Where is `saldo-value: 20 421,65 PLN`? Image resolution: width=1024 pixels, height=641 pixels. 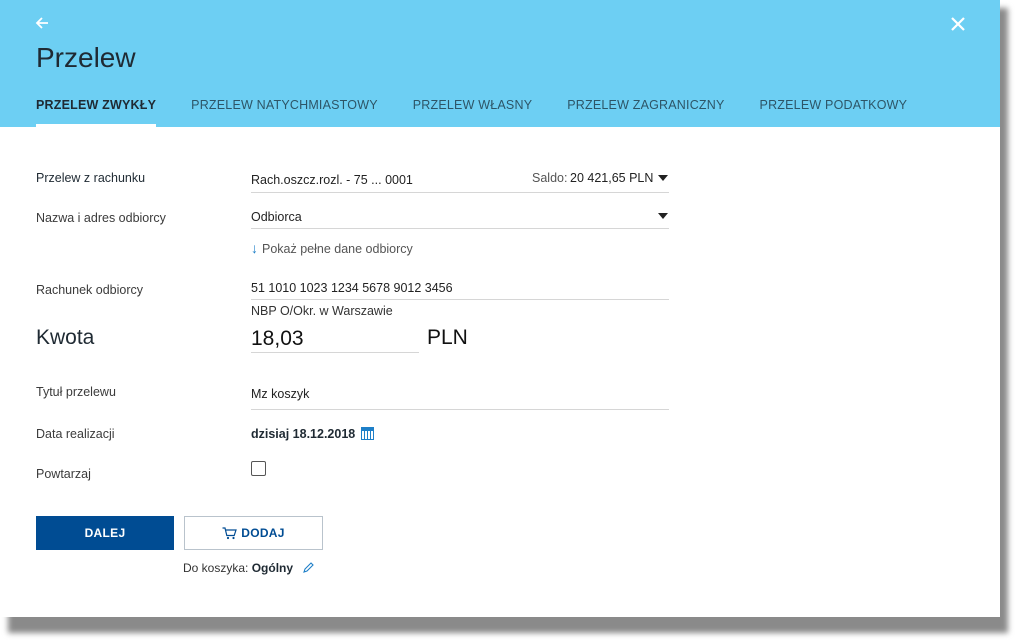 saldo-value: 20 421,65 PLN is located at coordinates (612, 178).